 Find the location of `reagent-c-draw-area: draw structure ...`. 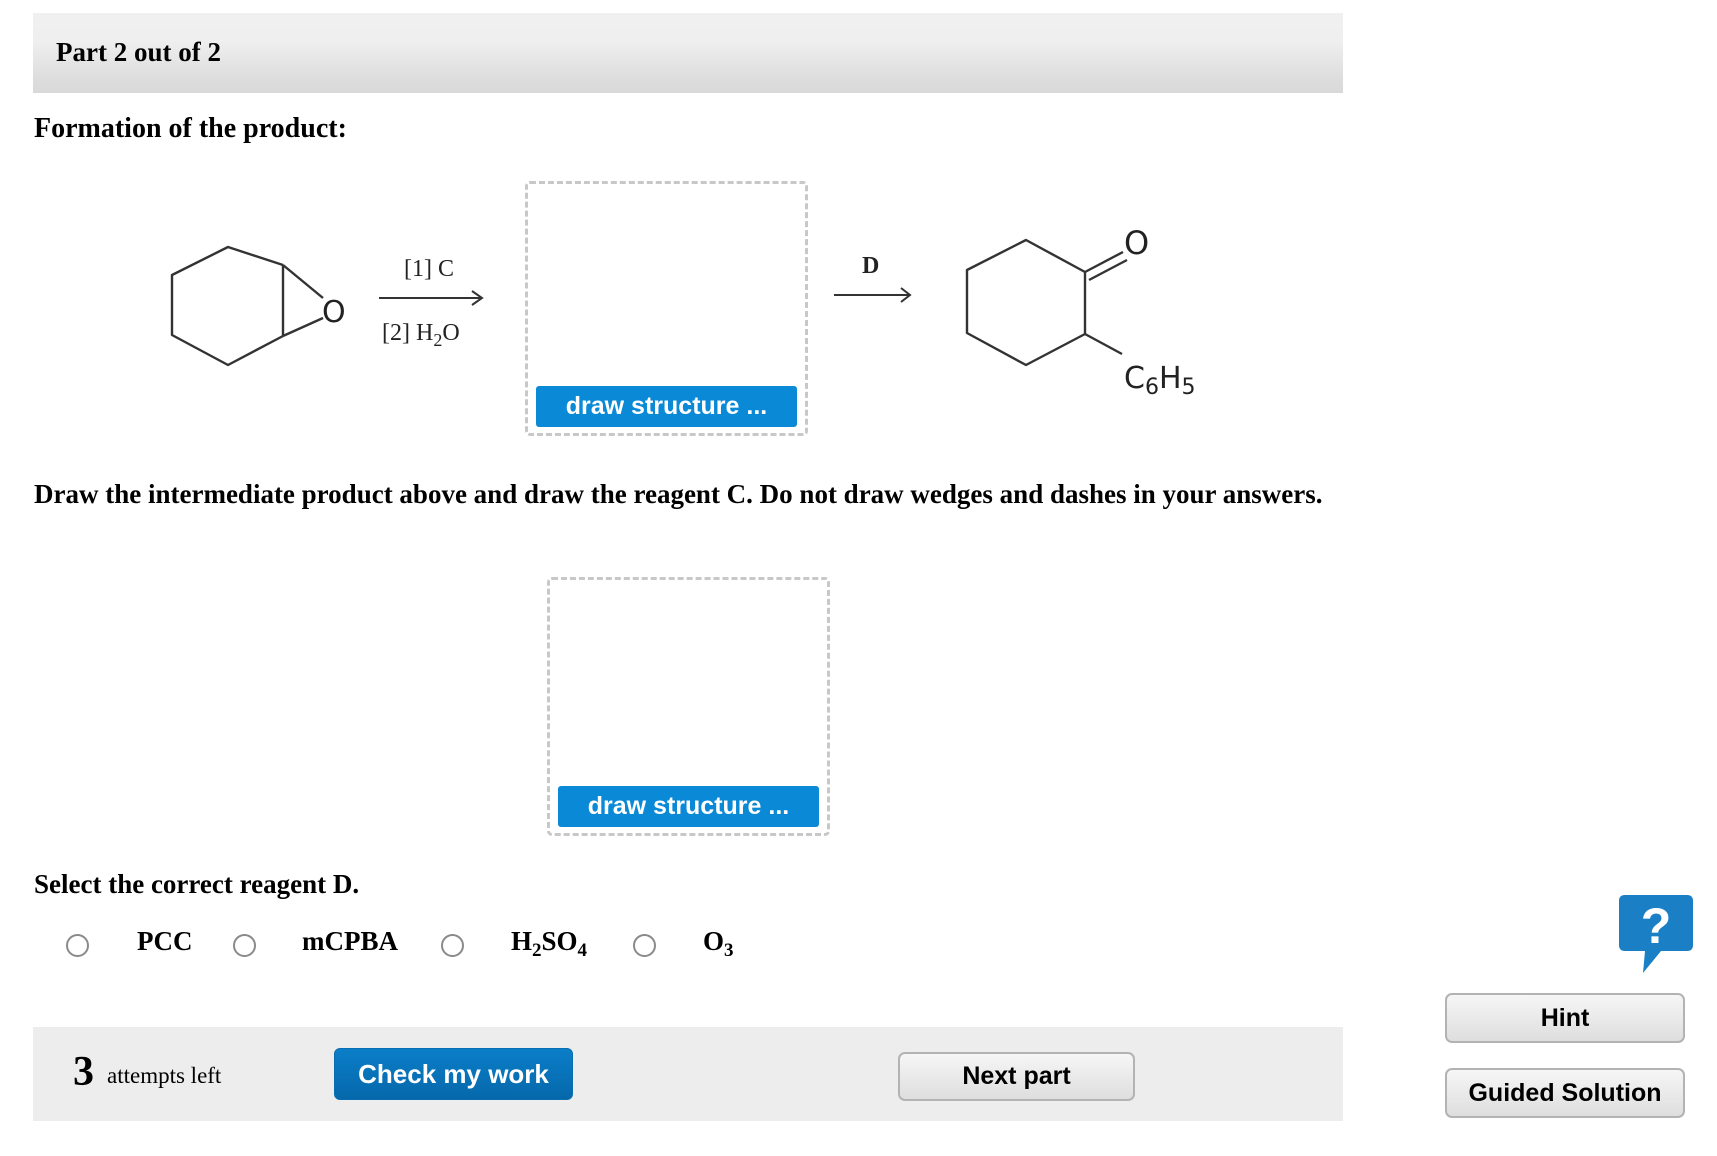

reagent-c-draw-area: draw structure ... is located at coordinates (688, 706).